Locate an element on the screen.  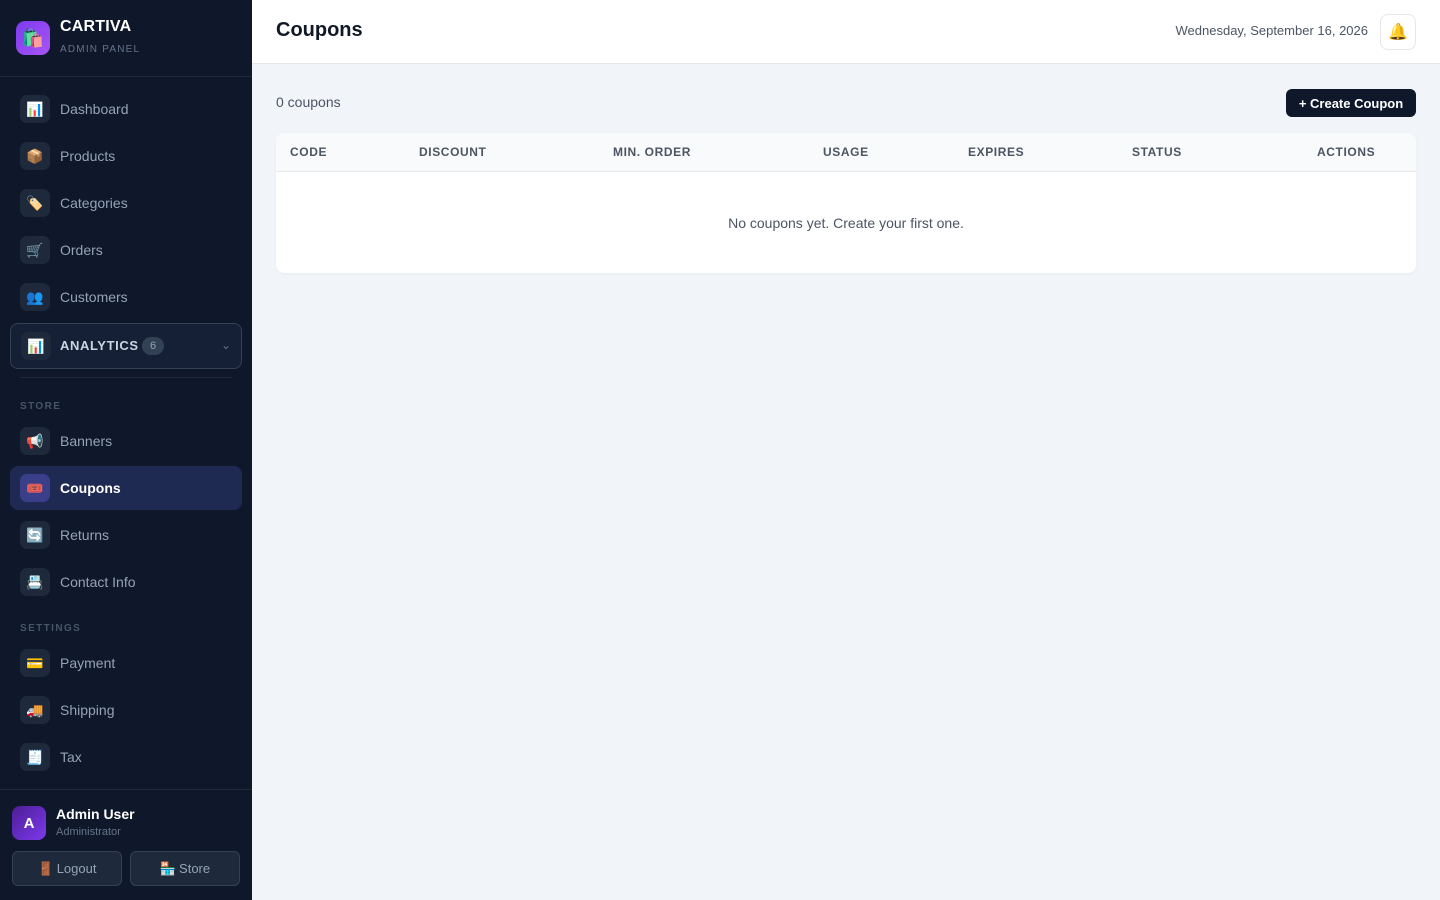
sidebar-item-label: Tax is located at coordinates (71, 757).